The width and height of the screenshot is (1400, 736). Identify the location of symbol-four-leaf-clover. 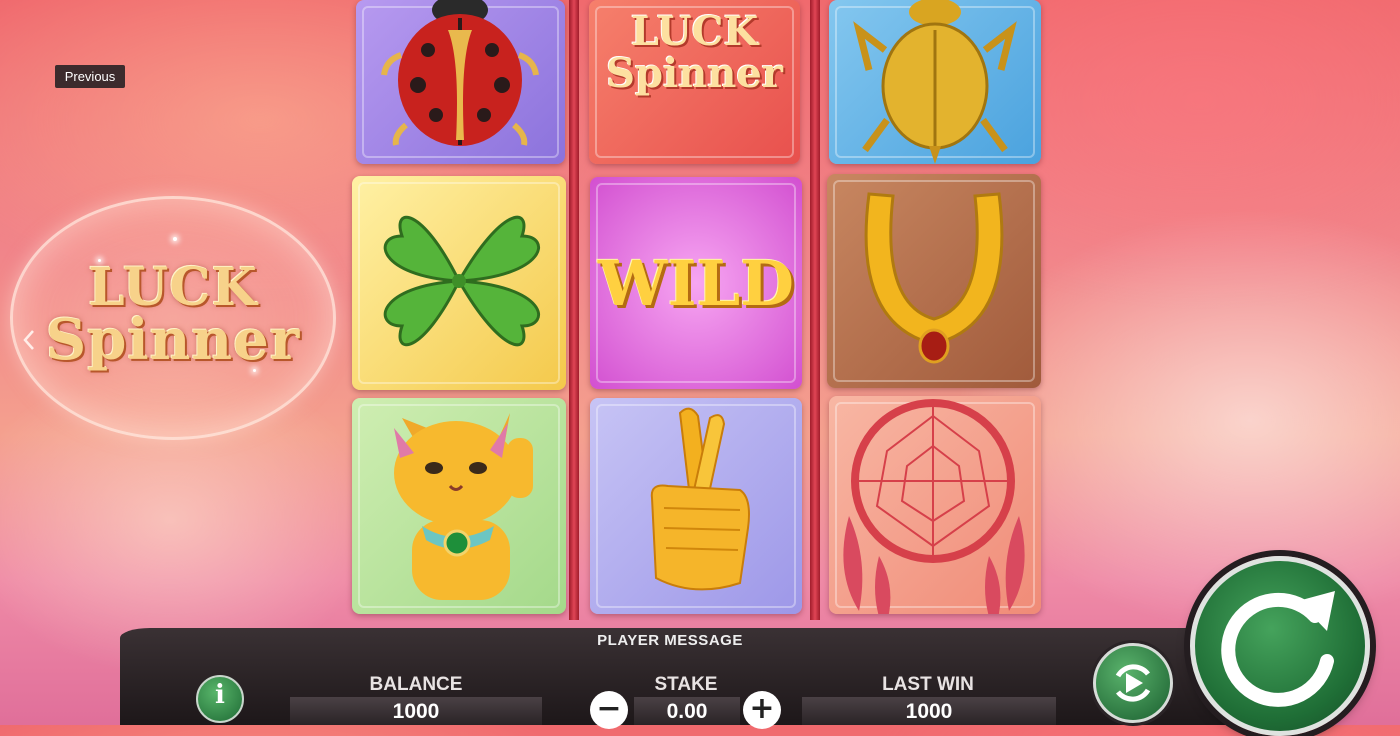
(459, 283).